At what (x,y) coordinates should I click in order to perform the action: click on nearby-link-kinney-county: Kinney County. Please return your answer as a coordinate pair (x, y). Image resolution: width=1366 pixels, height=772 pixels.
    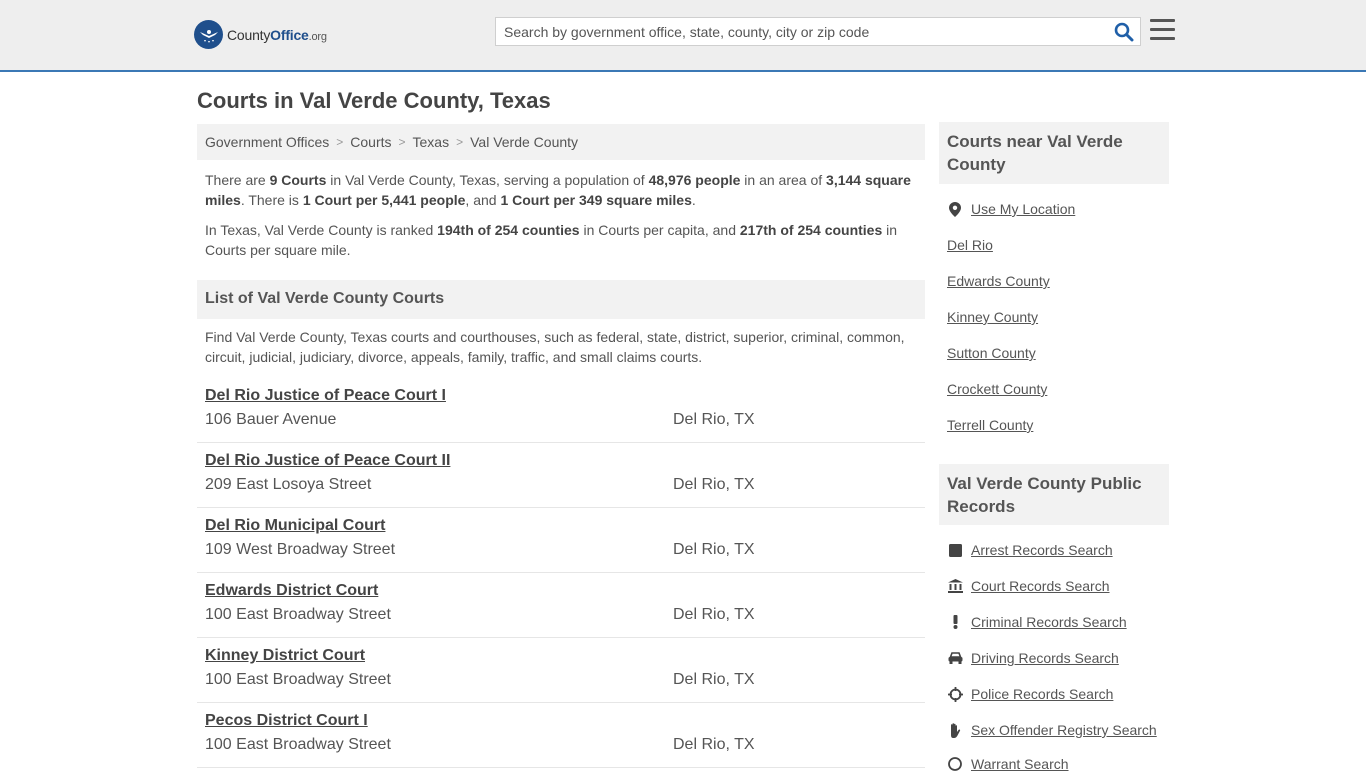
    Looking at the image, I should click on (992, 317).